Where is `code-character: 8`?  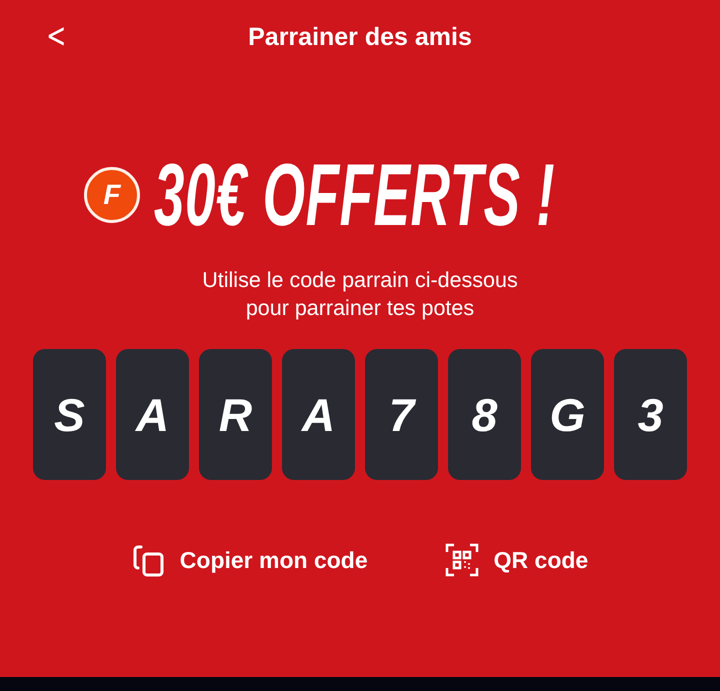
code-character: 8 is located at coordinates (484, 414).